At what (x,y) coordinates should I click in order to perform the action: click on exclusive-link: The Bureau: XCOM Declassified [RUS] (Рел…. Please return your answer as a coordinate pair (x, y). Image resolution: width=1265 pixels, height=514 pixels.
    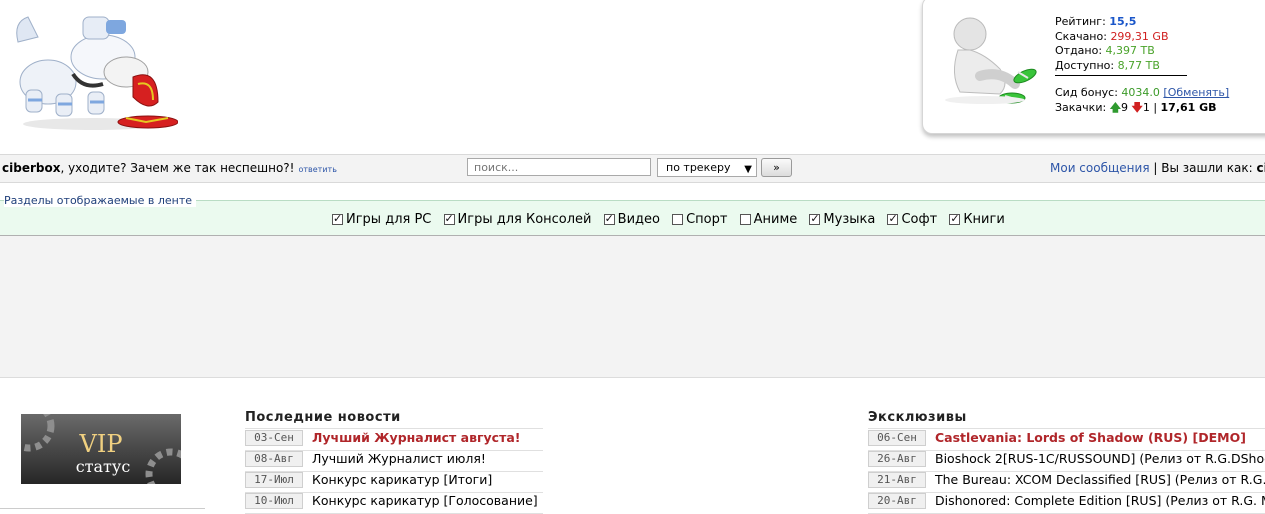
    Looking at the image, I should click on (1100, 479).